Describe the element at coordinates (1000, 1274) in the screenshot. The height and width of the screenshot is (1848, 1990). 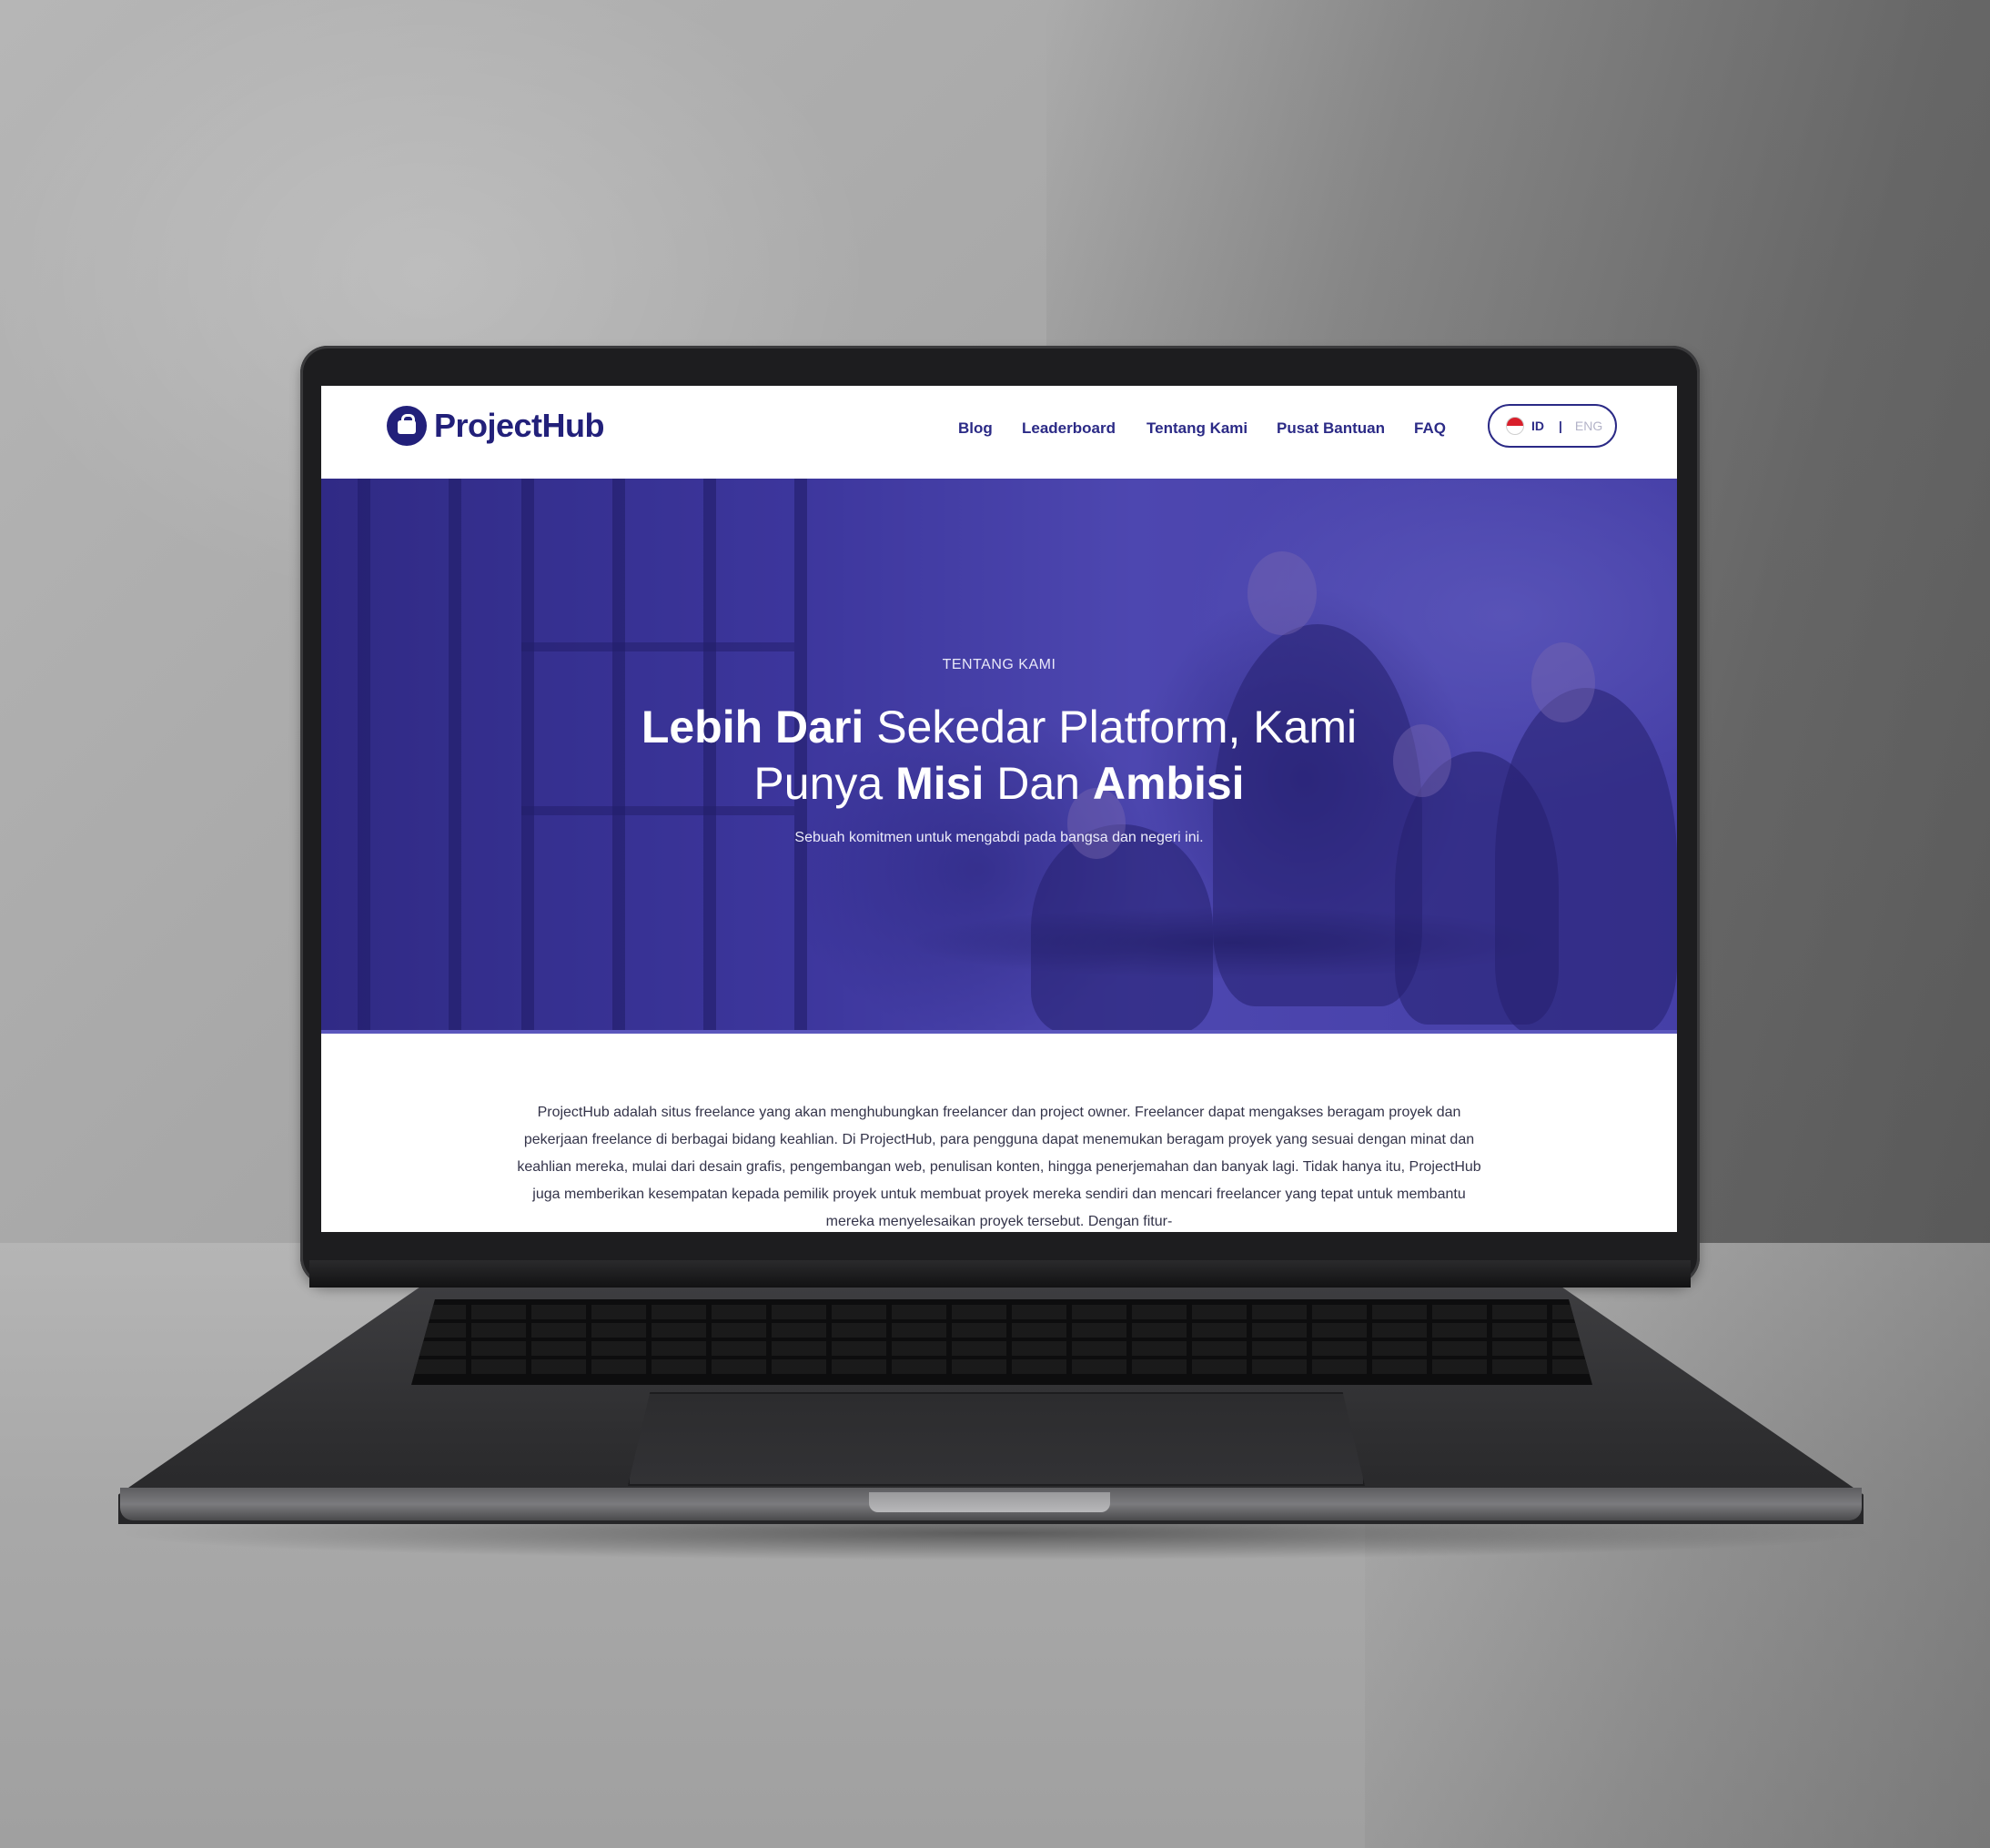
I see `laptop-hinge` at that location.